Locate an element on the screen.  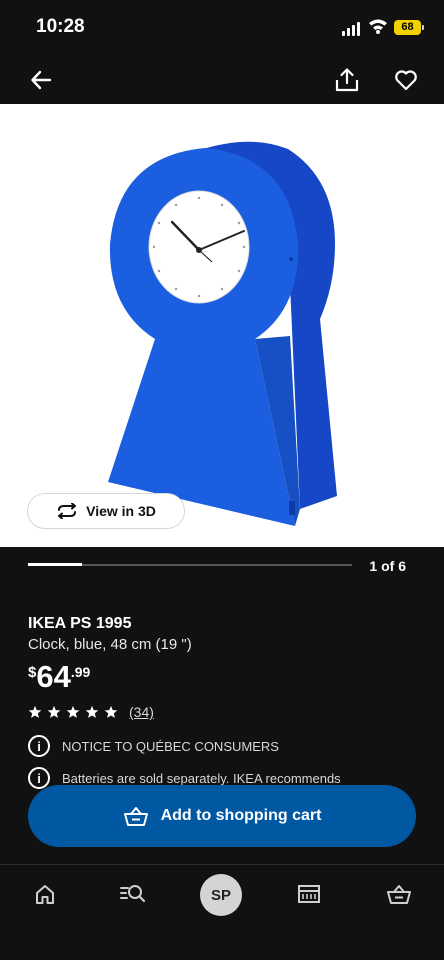
nav-home is located at coordinates (45, 894).